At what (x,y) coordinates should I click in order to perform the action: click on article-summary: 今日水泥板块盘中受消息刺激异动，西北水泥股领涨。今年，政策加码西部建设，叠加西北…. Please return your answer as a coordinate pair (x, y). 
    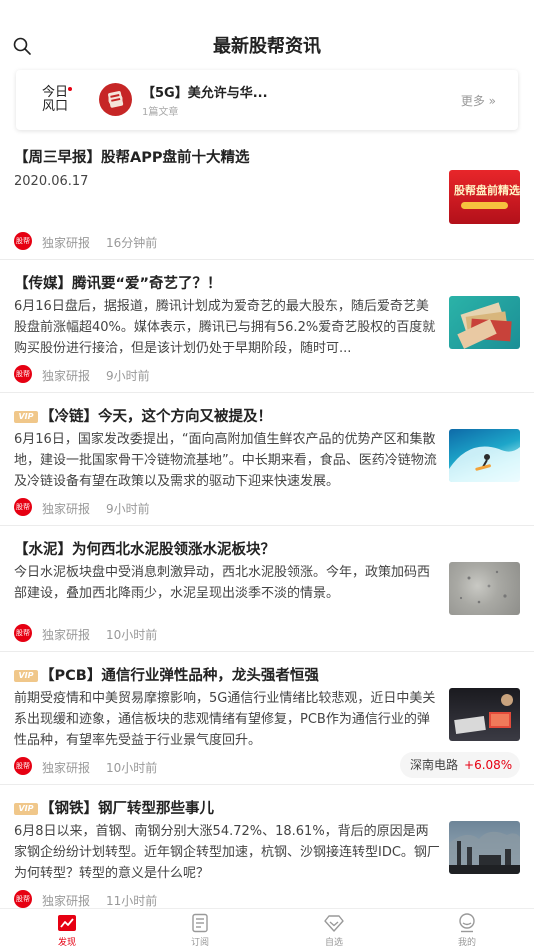
    Looking at the image, I should click on (222, 583).